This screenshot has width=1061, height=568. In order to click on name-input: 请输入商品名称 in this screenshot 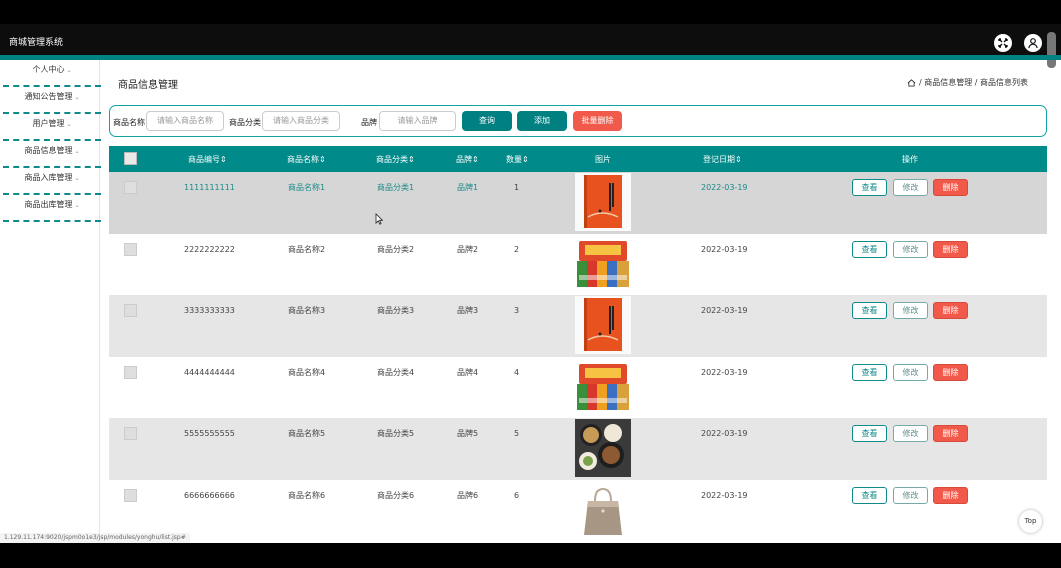, I will do `click(185, 121)`.